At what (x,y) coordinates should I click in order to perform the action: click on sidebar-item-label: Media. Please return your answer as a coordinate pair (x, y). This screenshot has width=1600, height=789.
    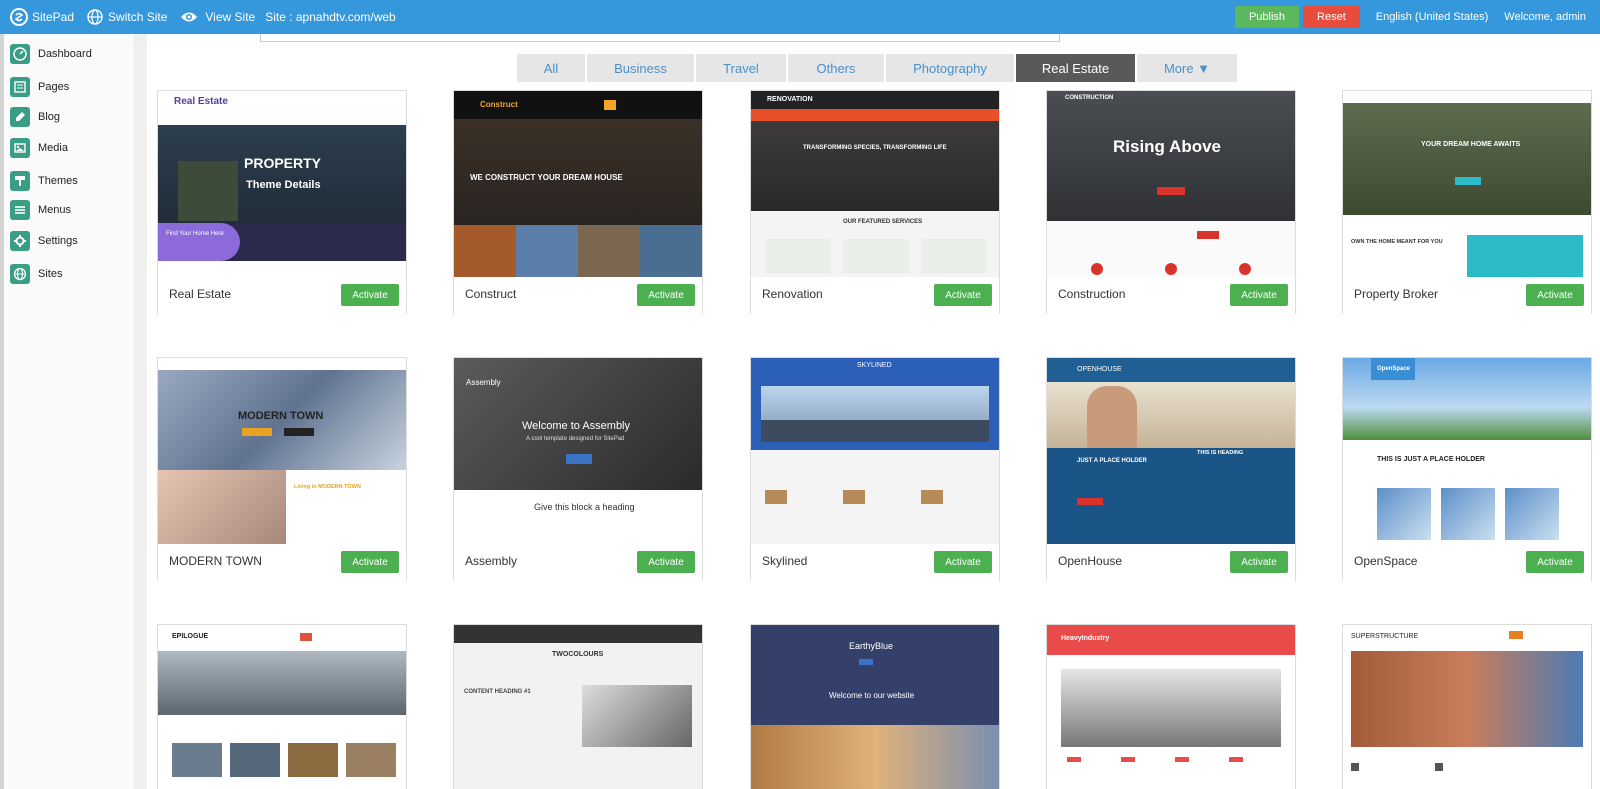
    Looking at the image, I should click on (53, 148).